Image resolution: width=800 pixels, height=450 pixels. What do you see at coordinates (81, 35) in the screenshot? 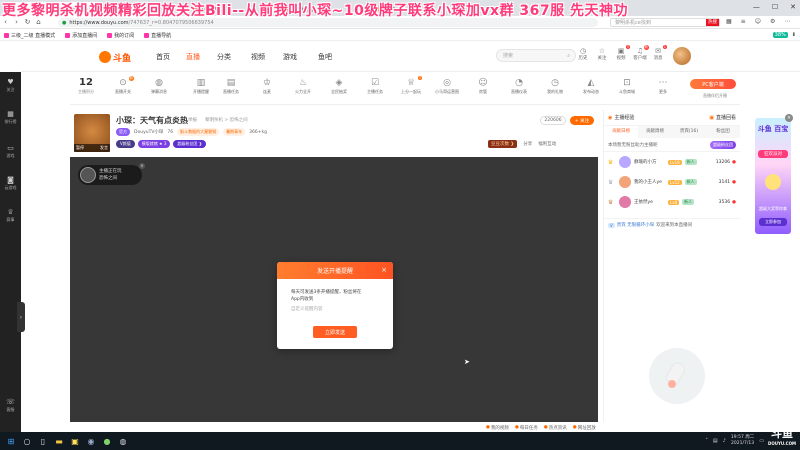
I see `bookmark-item: 添加直播间` at bounding box center [81, 35].